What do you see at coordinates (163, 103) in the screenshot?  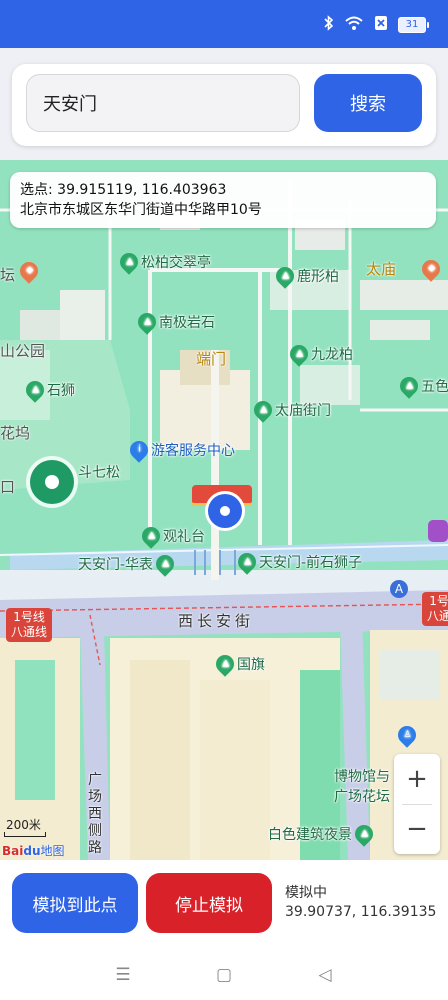 I see `search-input` at bounding box center [163, 103].